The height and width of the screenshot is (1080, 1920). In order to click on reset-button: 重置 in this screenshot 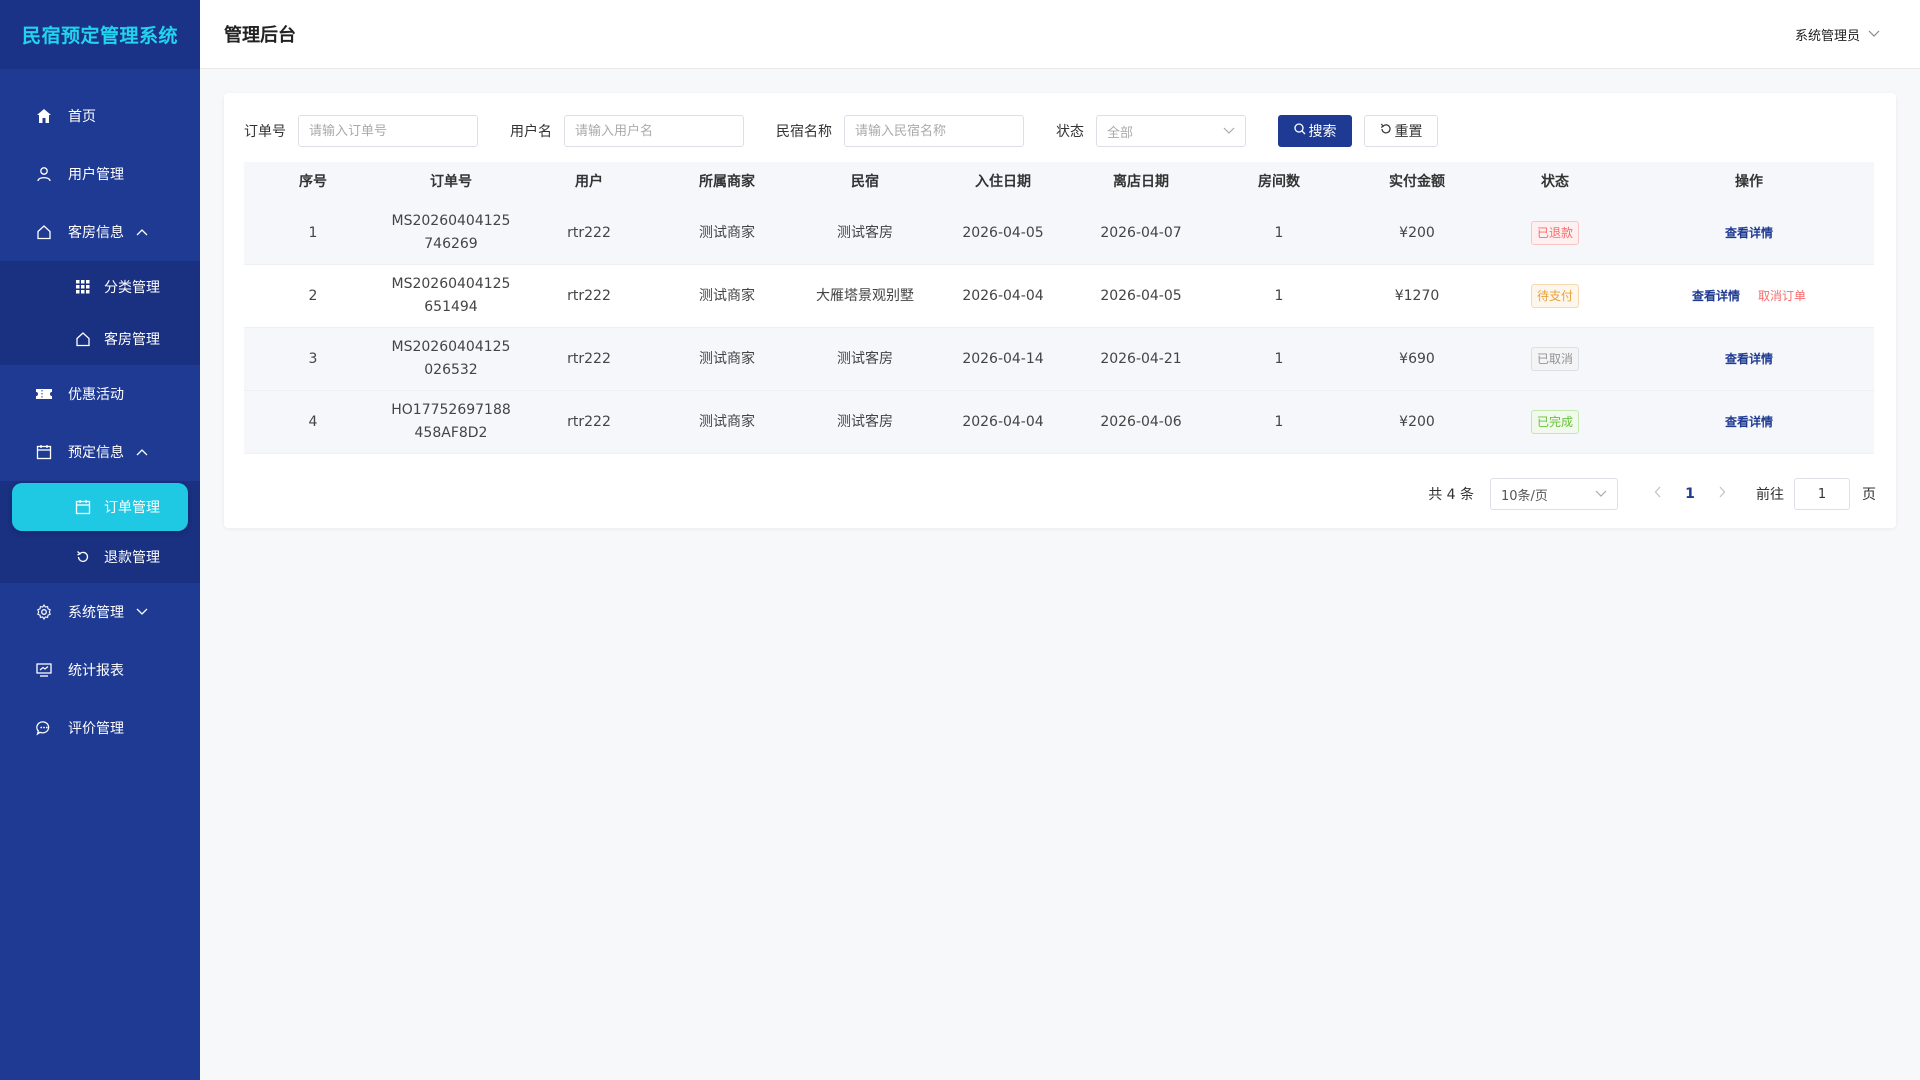, I will do `click(1401, 131)`.